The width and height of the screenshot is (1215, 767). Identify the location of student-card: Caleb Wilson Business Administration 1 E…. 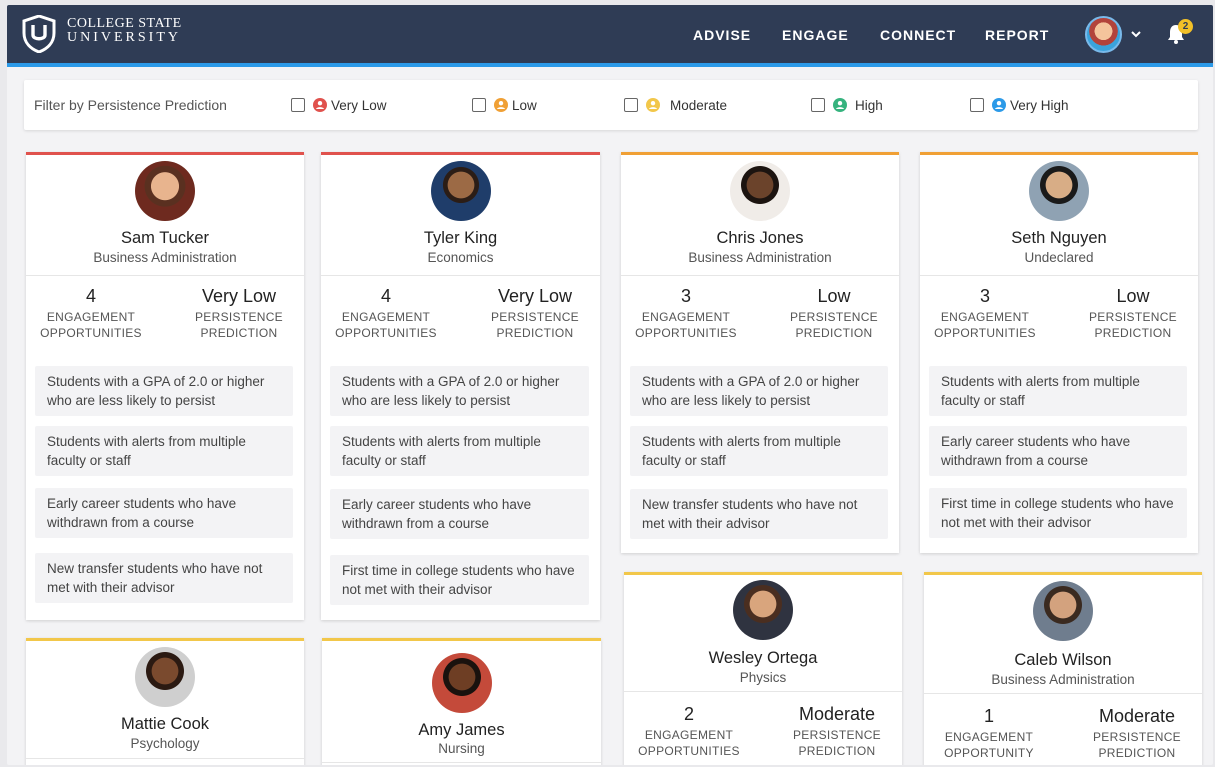
(1063, 668).